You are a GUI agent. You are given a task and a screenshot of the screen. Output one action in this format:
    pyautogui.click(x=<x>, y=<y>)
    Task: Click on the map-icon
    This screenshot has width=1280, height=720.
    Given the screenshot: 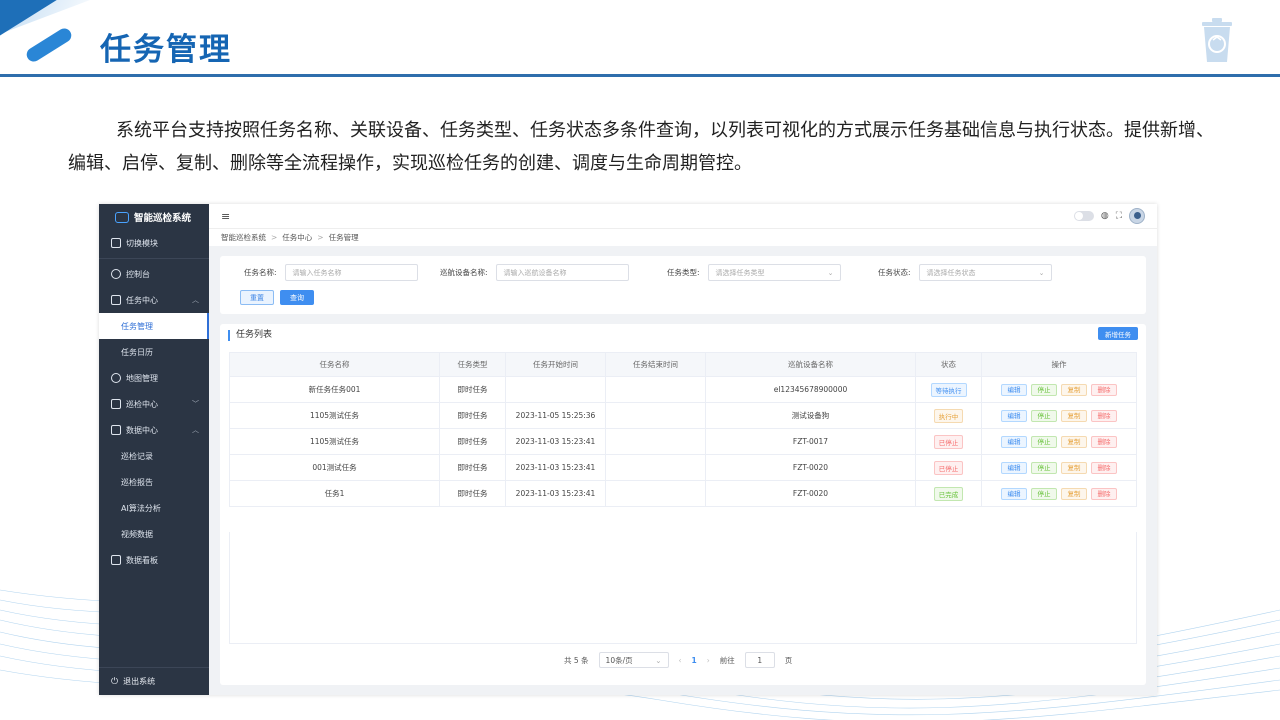 What is the action you would take?
    pyautogui.click(x=116, y=378)
    